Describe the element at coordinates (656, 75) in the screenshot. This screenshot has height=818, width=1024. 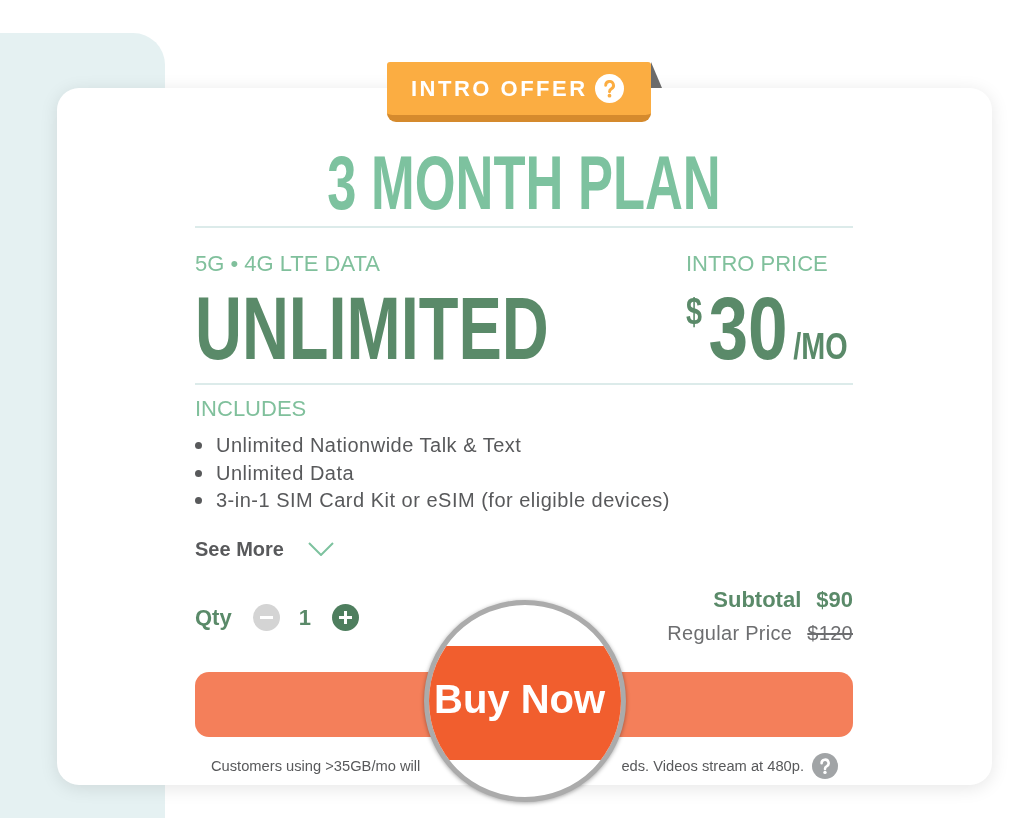
I see `ribbon-fold-icon` at that location.